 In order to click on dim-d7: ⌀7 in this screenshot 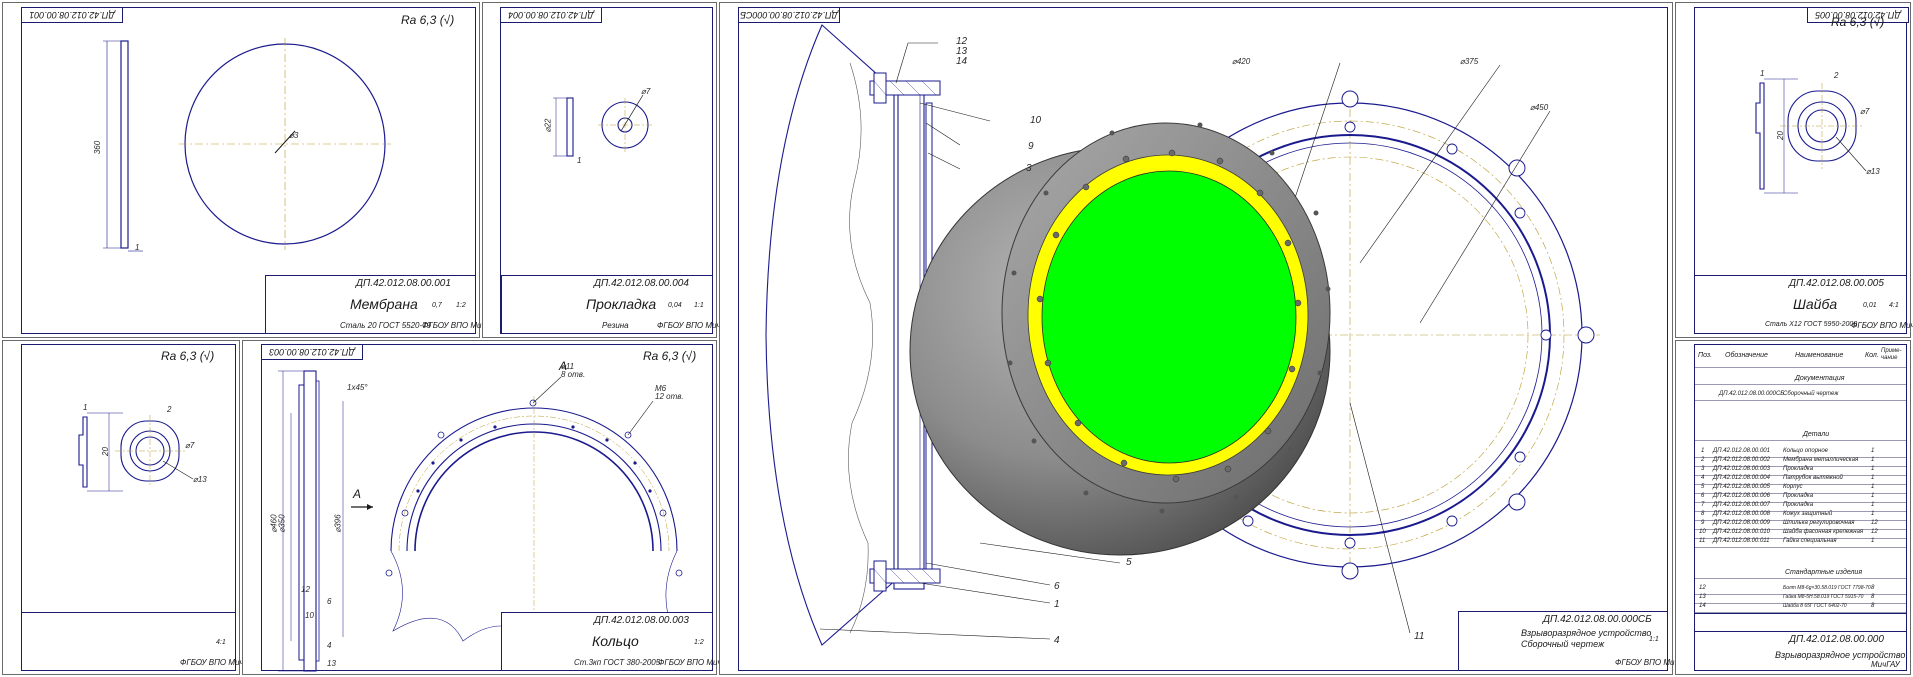, I will do `click(190, 445)`.